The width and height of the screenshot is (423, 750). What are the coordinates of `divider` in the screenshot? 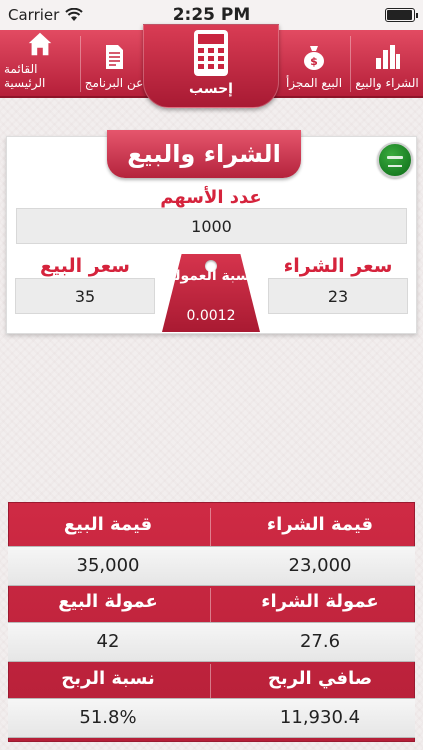 It's located at (210, 529).